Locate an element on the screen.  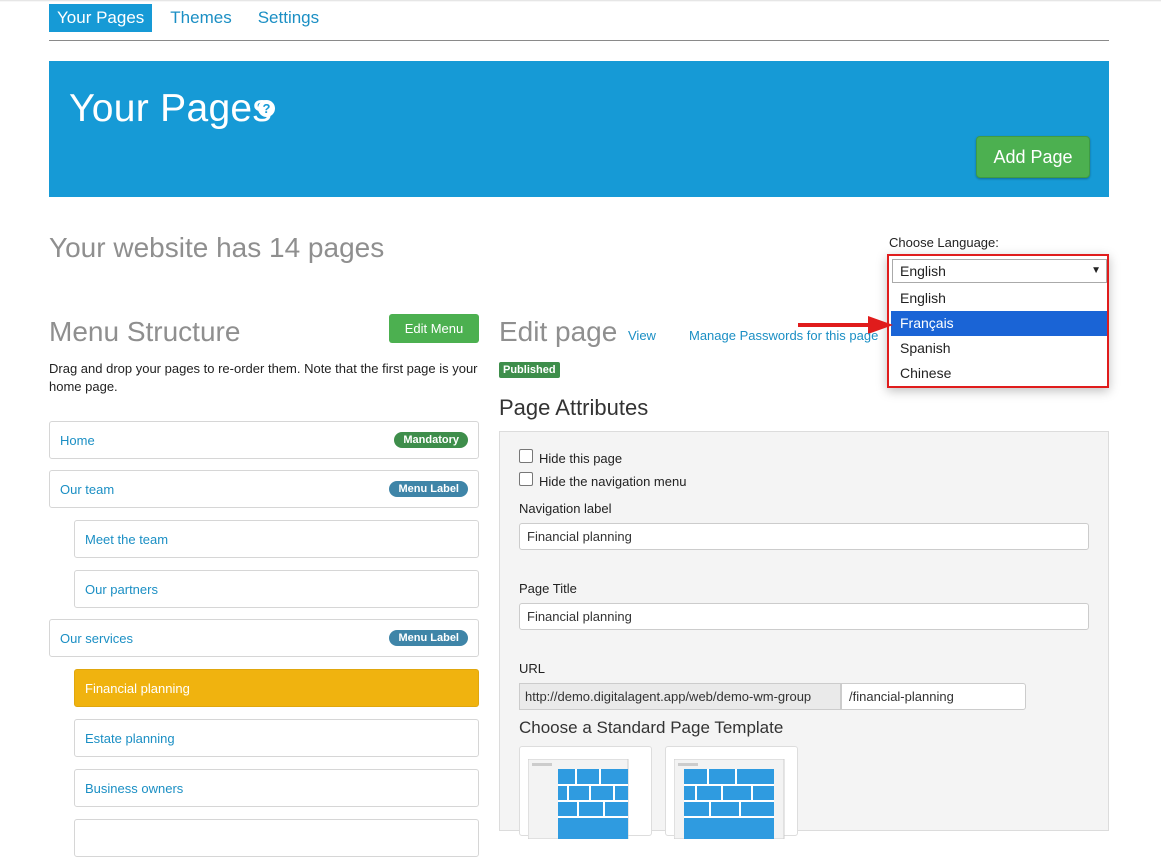
page-attributes-title: Page Attributes is located at coordinates (574, 407).